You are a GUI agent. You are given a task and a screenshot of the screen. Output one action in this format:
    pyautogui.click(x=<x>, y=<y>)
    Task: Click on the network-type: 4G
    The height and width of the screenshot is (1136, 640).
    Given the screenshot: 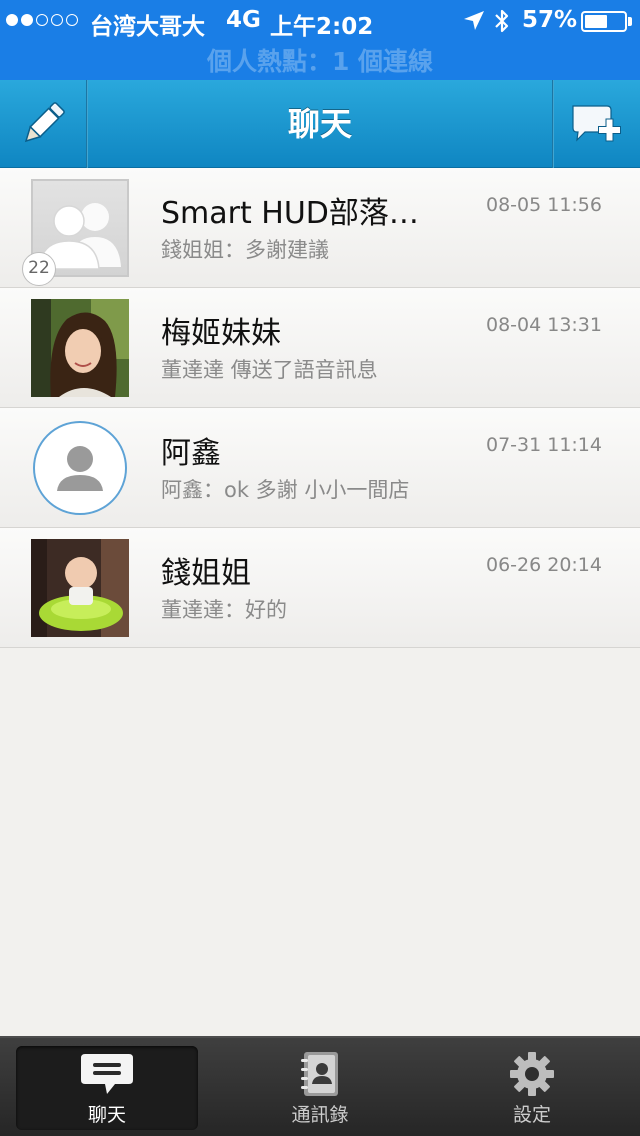 What is the action you would take?
    pyautogui.click(x=243, y=20)
    